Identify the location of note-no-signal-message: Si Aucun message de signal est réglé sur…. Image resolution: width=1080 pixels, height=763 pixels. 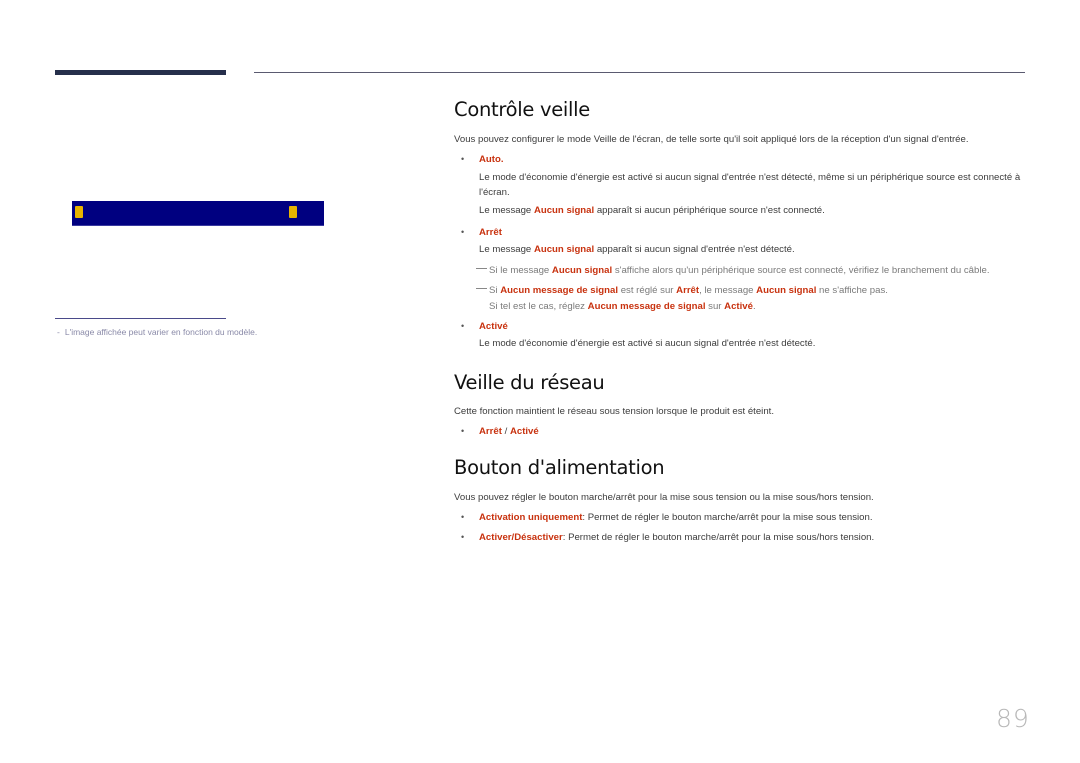
(744, 290).